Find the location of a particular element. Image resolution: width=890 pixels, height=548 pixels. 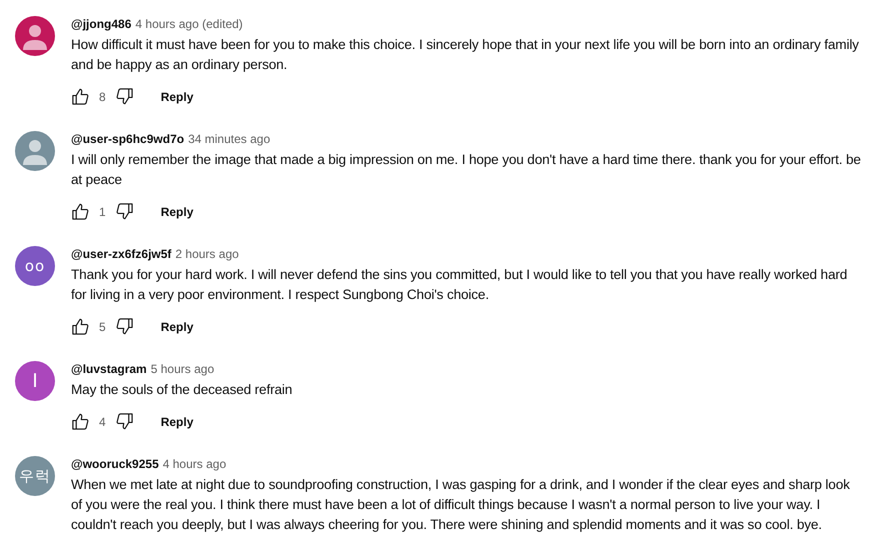

comment-text: I will only remember the image that made a big impression on me. I hope you don't have a hard time there. thank you for your effort. be at peace is located at coordinates (466, 170).